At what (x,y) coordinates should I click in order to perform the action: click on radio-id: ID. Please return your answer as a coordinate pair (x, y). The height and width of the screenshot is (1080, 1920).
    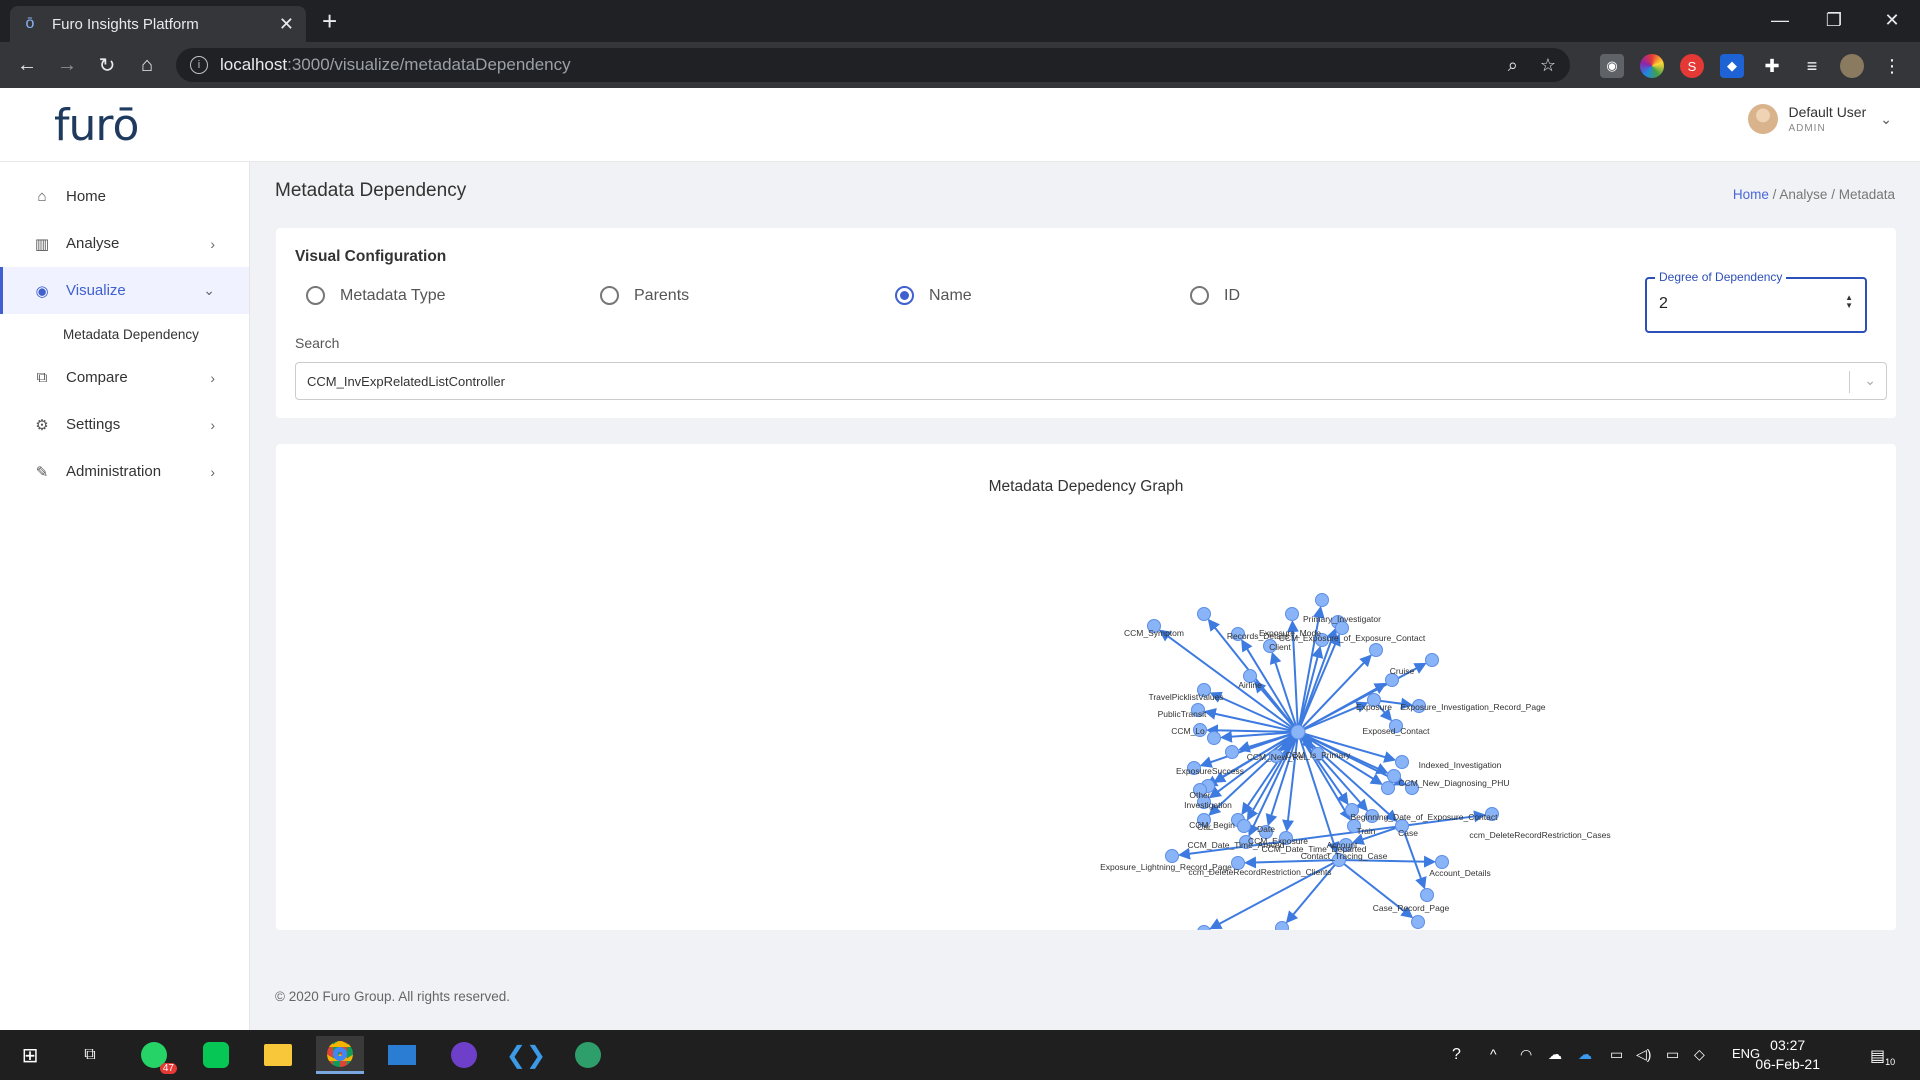
    Looking at the image, I should click on (1215, 295).